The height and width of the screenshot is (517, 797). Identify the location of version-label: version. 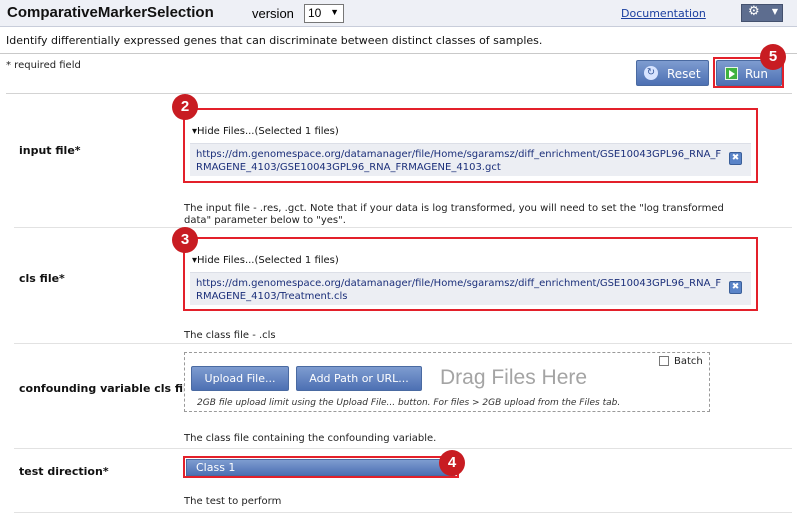
(273, 13).